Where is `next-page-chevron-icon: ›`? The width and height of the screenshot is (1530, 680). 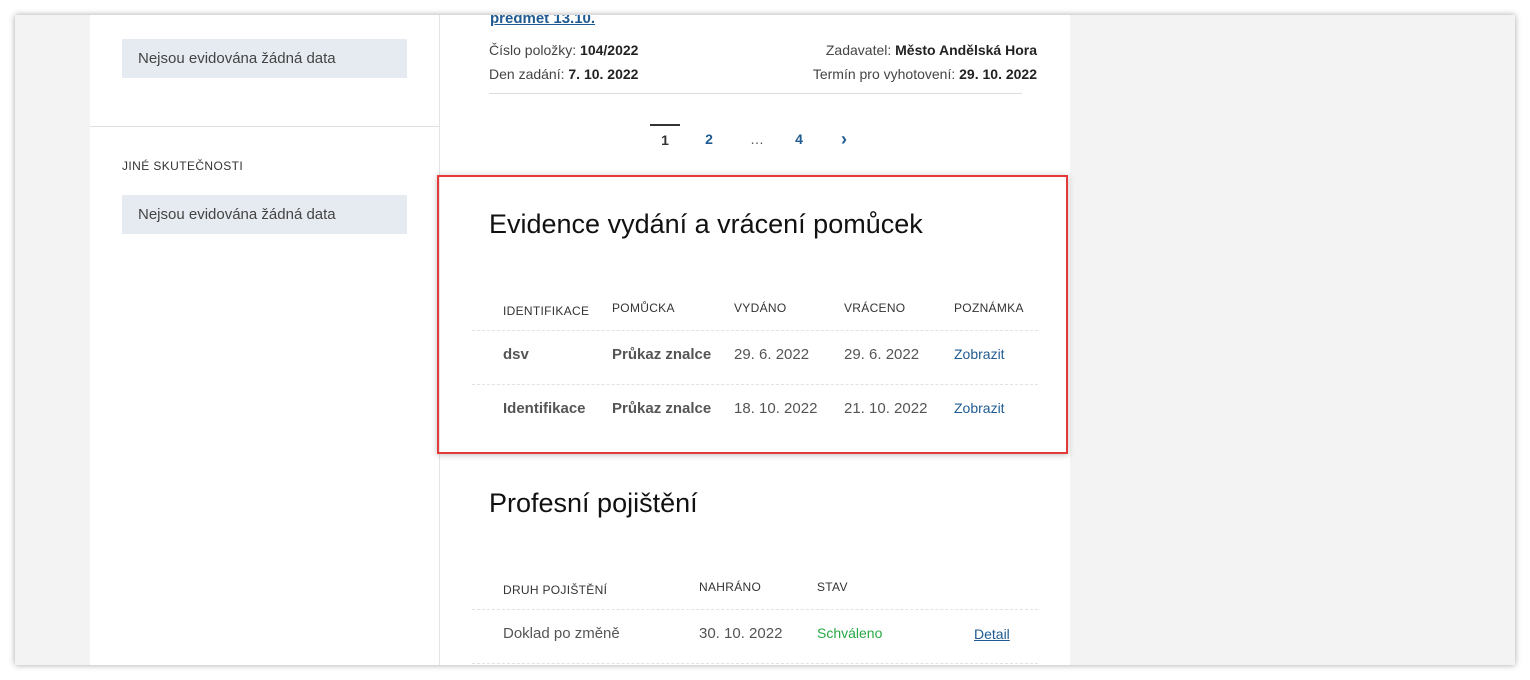 next-page-chevron-icon: › is located at coordinates (844, 139).